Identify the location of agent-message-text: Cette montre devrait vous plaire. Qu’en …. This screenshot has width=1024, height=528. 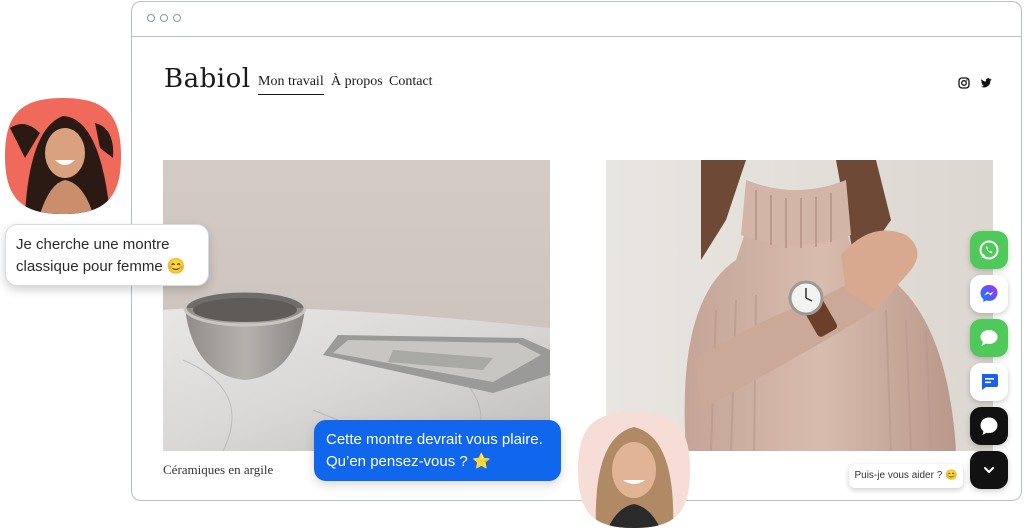
(434, 450).